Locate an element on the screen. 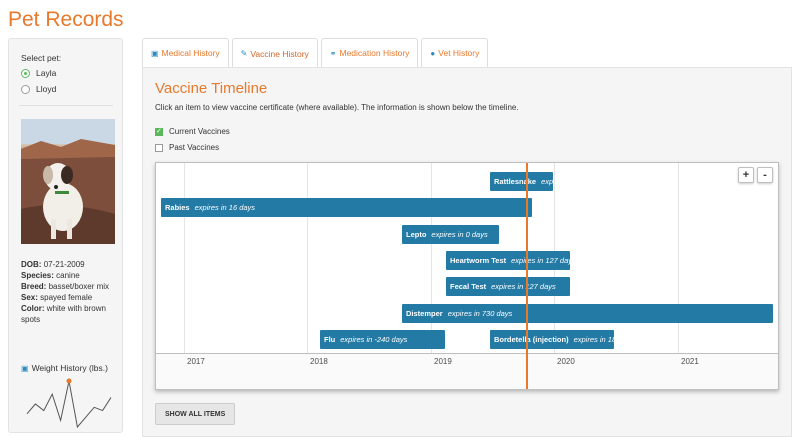  timeline-item-heartworm-test: Heartworm Test expires in 127 days is located at coordinates (508, 260).